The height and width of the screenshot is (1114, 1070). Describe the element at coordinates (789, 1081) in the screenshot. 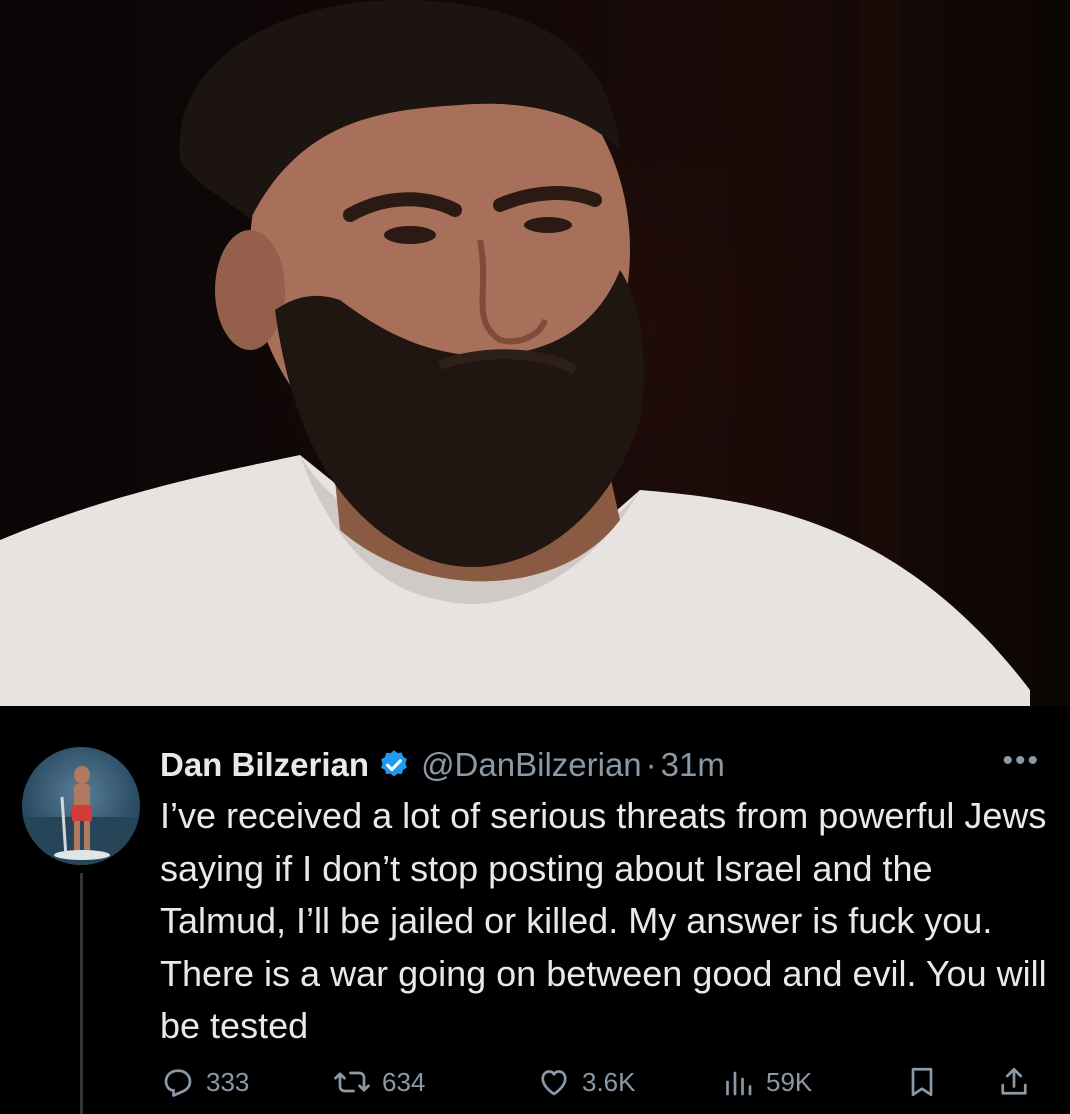

I see `views-count: 59K` at that location.